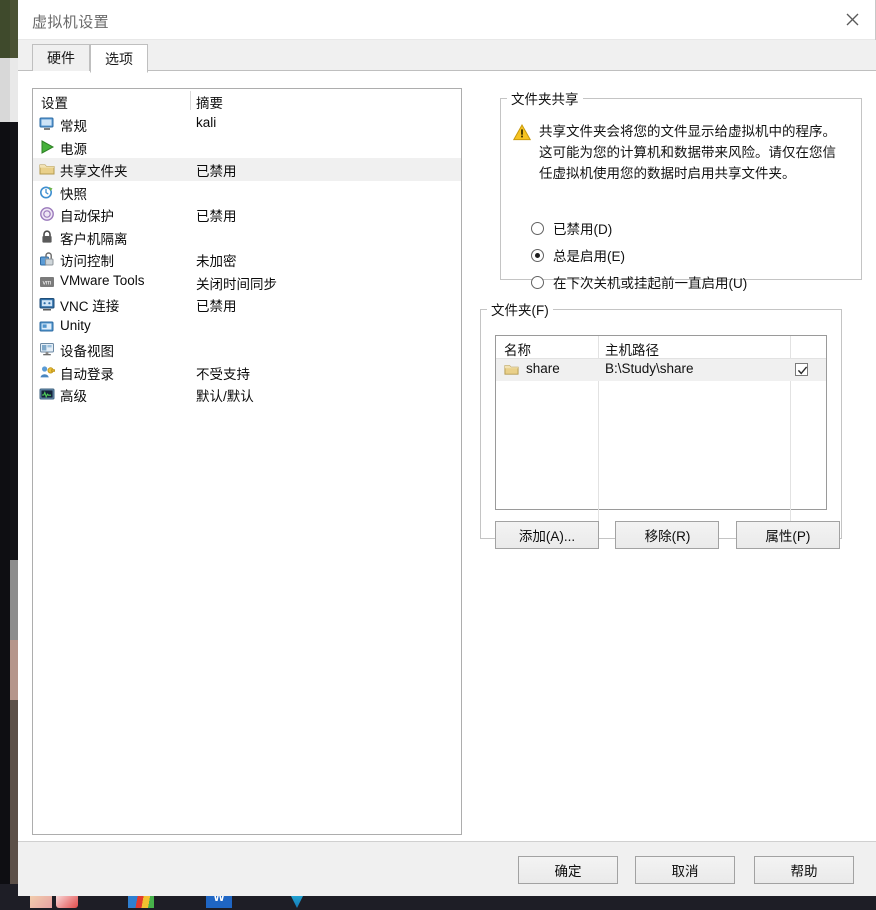  I want to click on power-icon, so click(47, 147).